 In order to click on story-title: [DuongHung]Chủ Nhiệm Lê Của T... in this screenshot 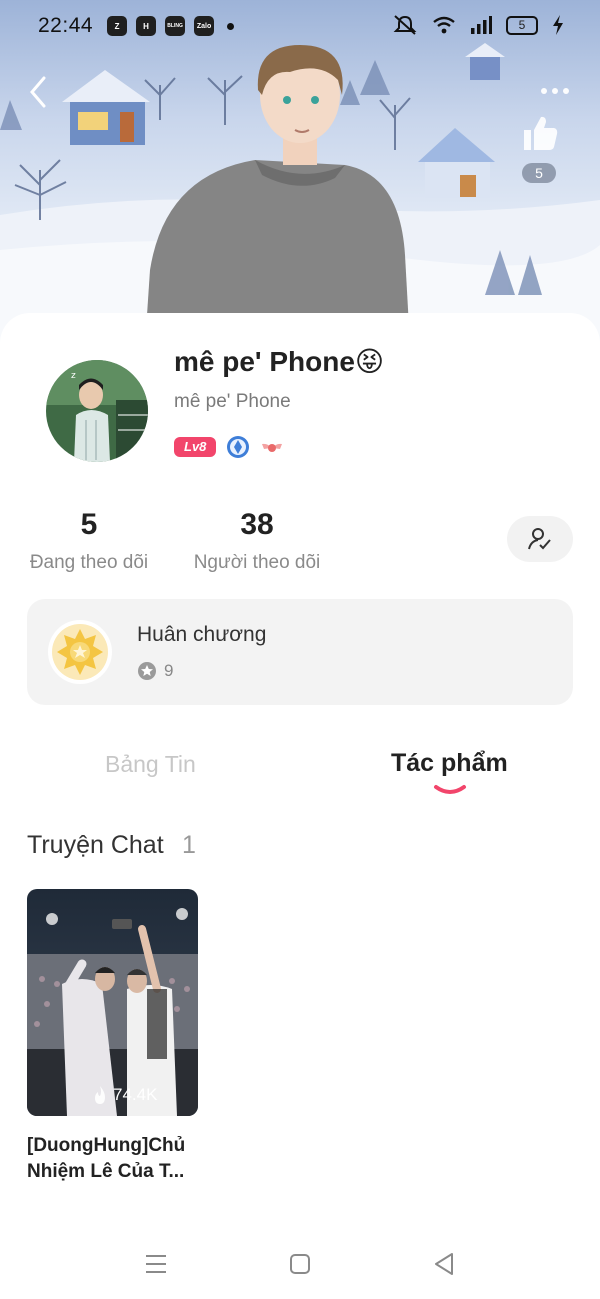, I will do `click(117, 1159)`.